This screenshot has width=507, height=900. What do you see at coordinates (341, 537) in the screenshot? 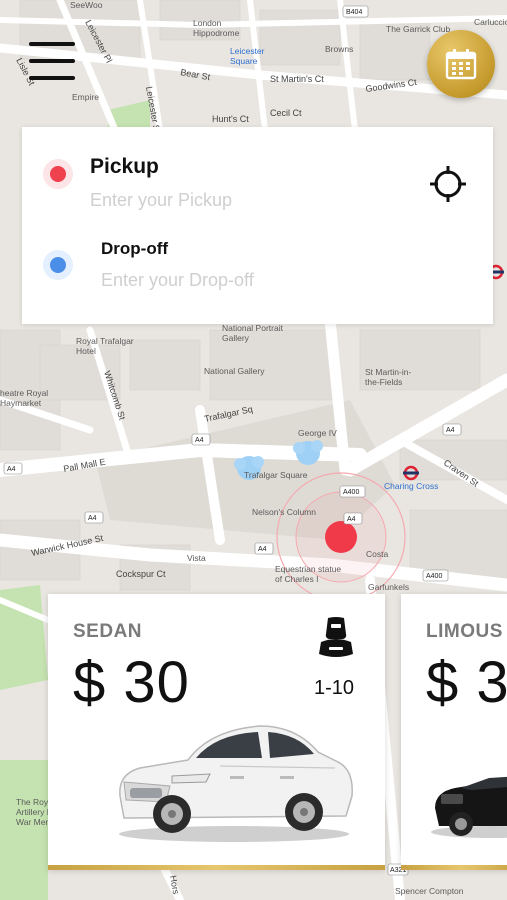
I see `current-location-marker` at bounding box center [341, 537].